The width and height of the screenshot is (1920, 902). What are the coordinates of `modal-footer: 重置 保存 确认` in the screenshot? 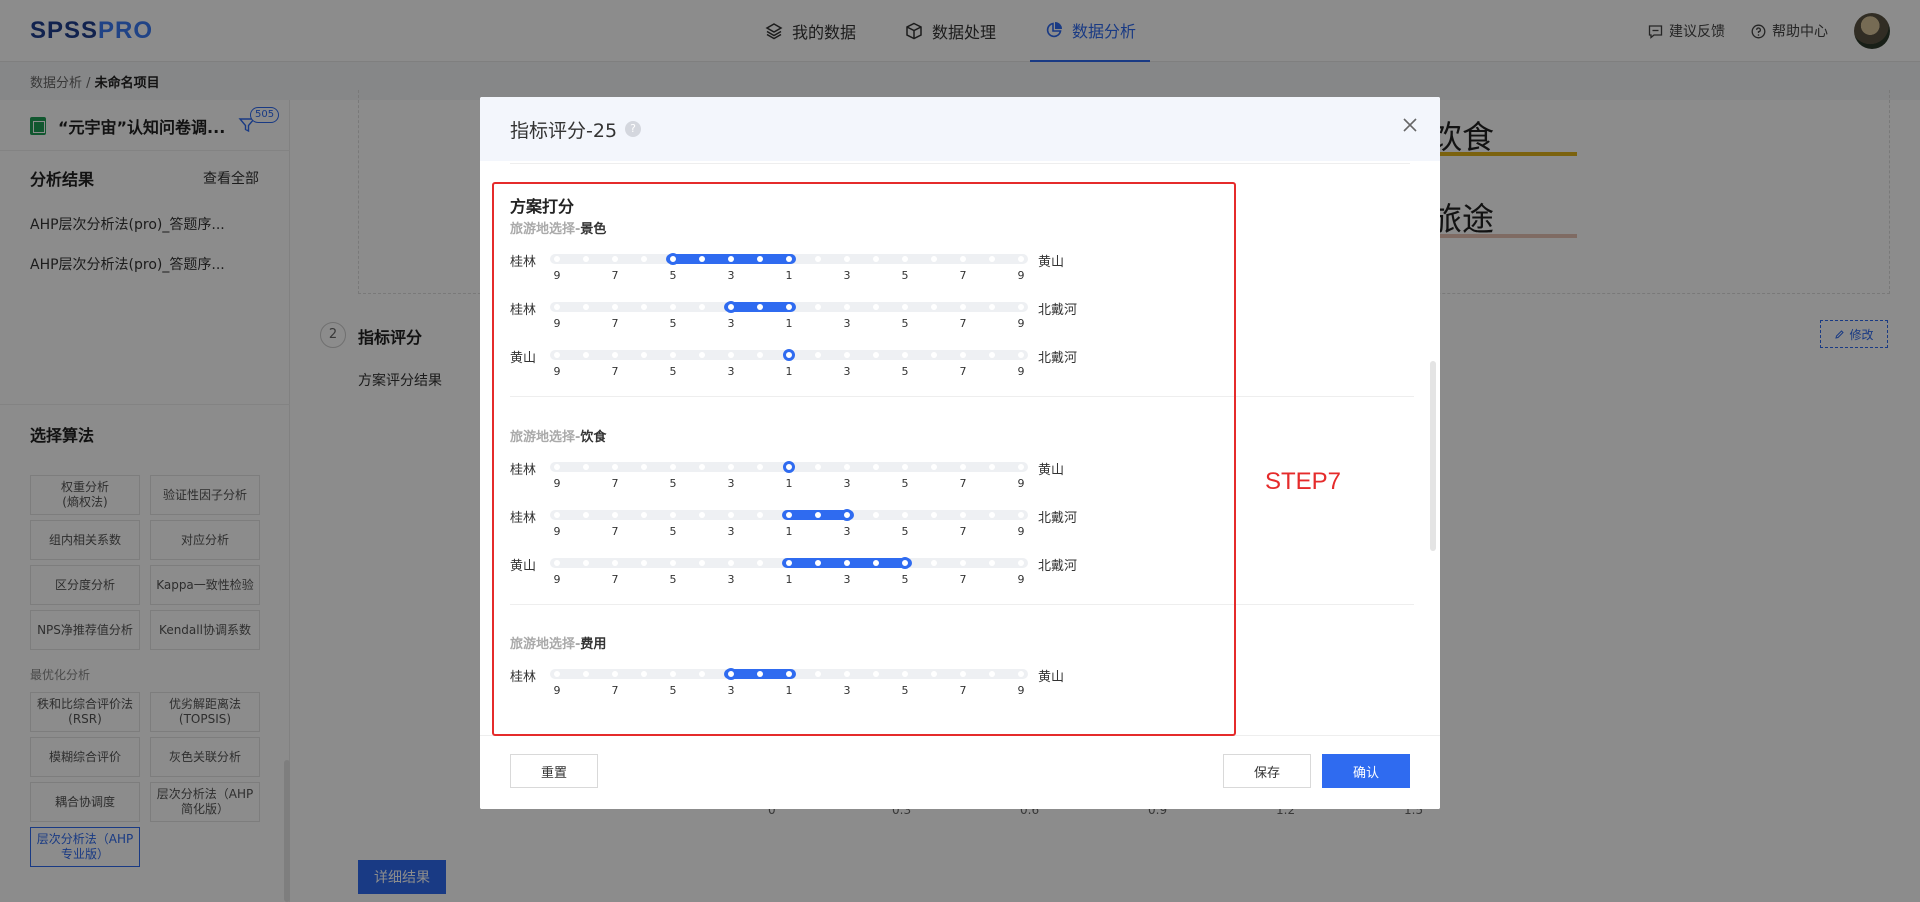 It's located at (960, 772).